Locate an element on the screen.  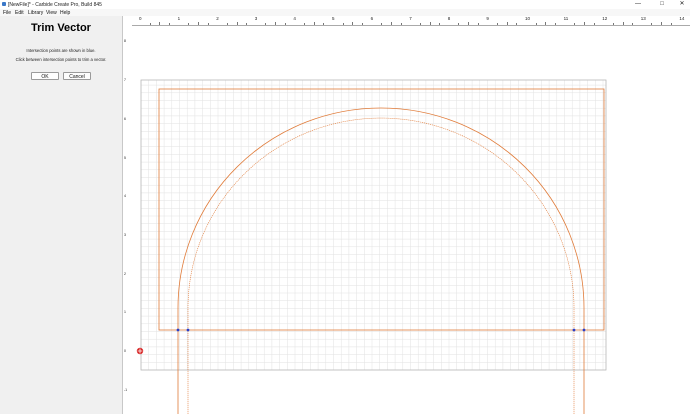
panel-title: Trim Vector is located at coordinates (61, 28).